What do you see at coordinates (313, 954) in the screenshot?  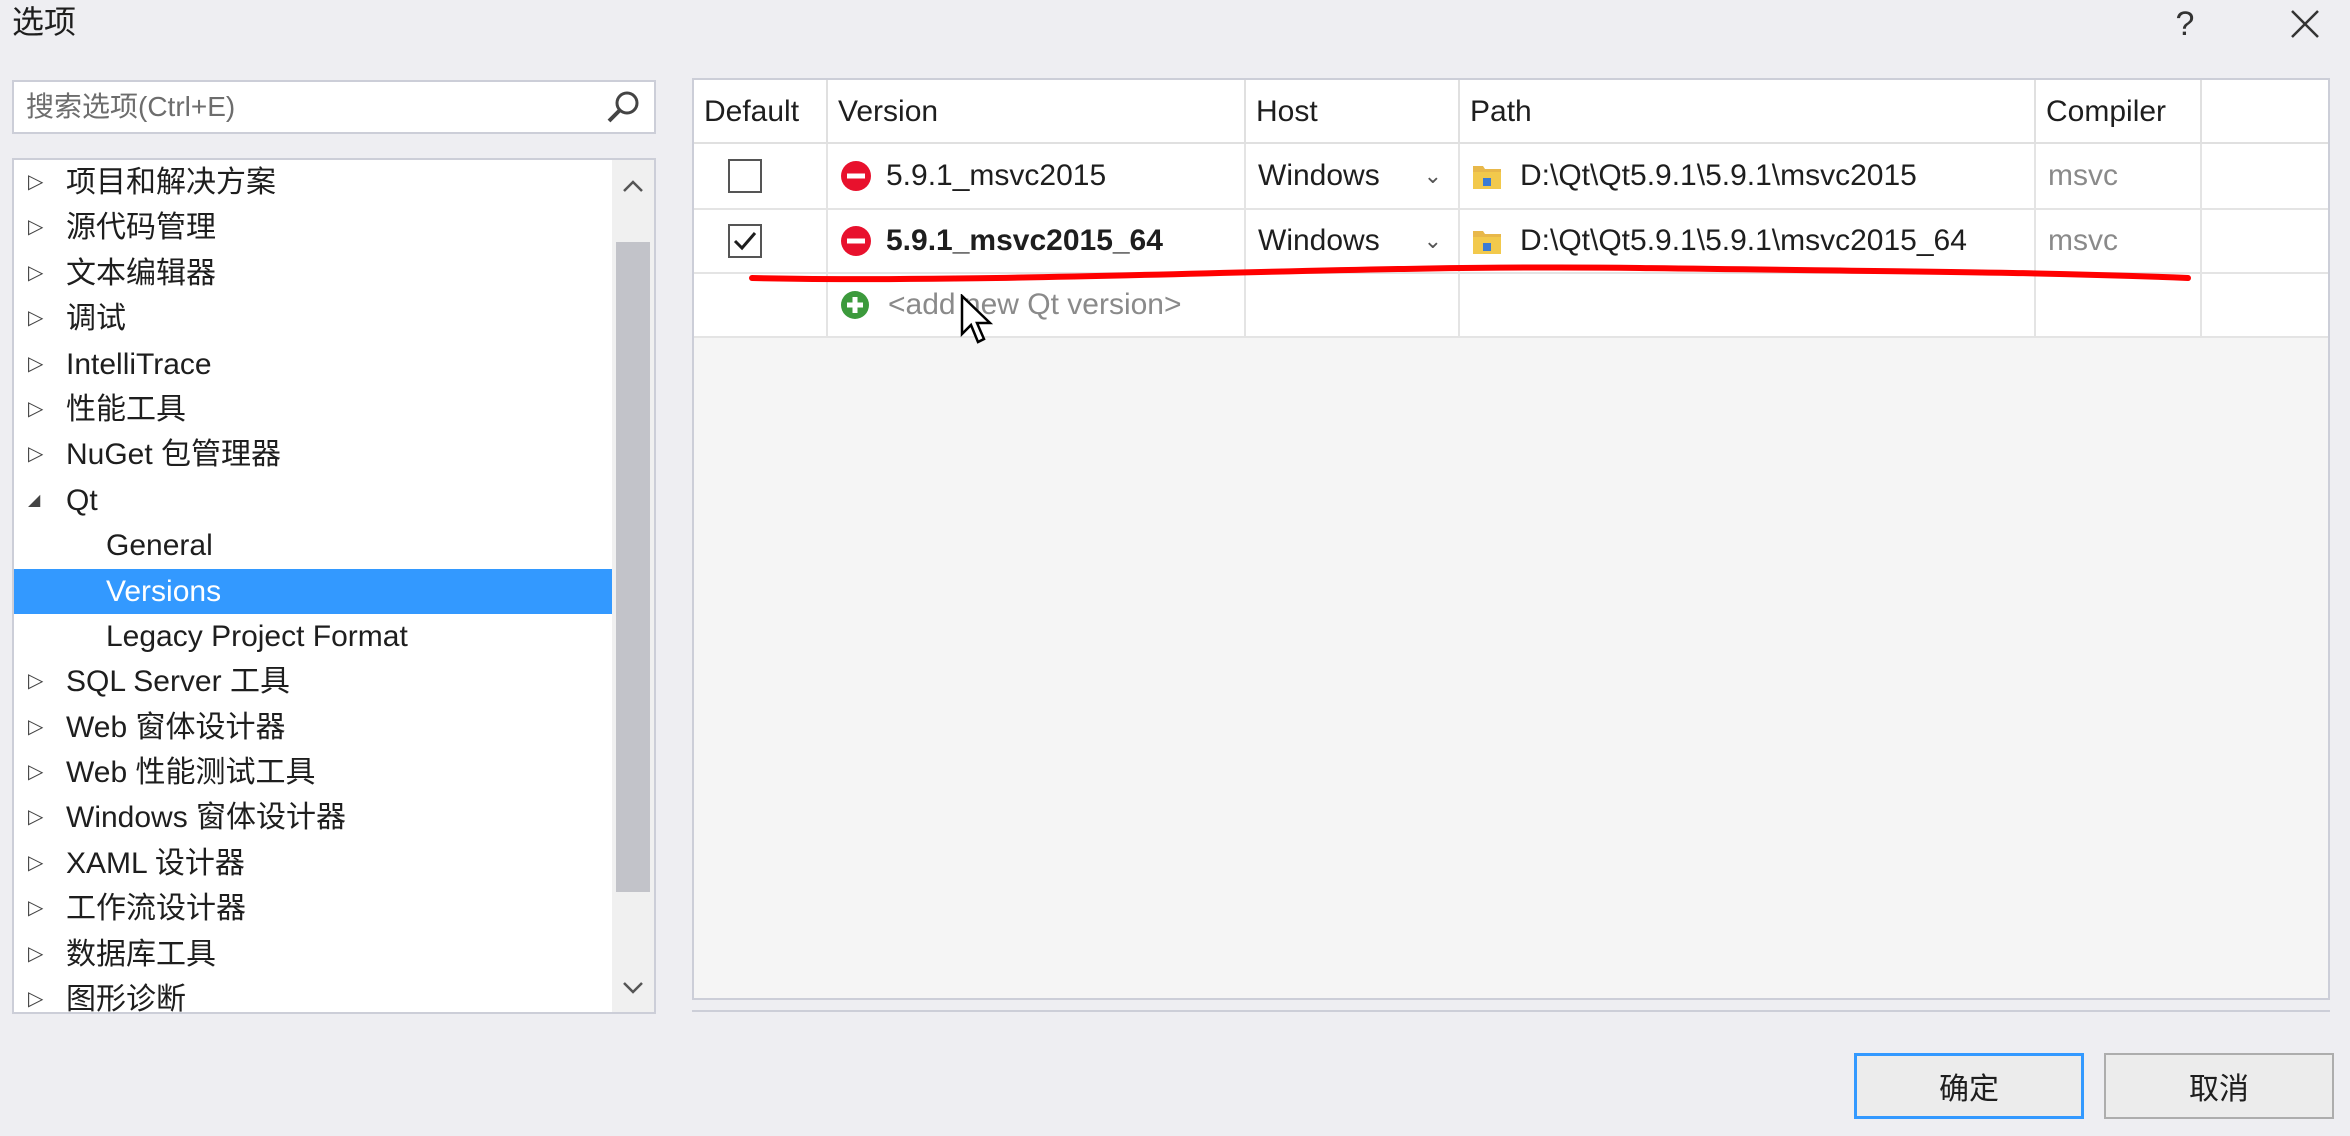 I see `tree-item-database-tools: ▷ 数据库工具` at bounding box center [313, 954].